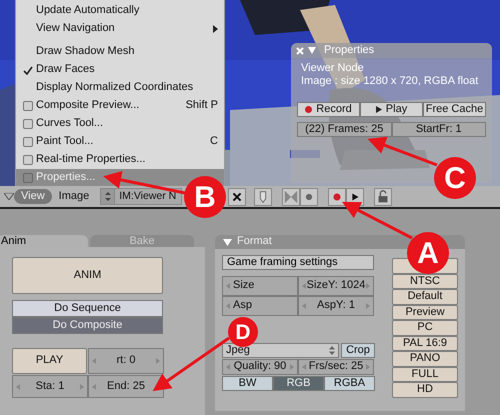  Describe the element at coordinates (425, 343) in the screenshot. I see `preset-button: PAL 16:9` at that location.